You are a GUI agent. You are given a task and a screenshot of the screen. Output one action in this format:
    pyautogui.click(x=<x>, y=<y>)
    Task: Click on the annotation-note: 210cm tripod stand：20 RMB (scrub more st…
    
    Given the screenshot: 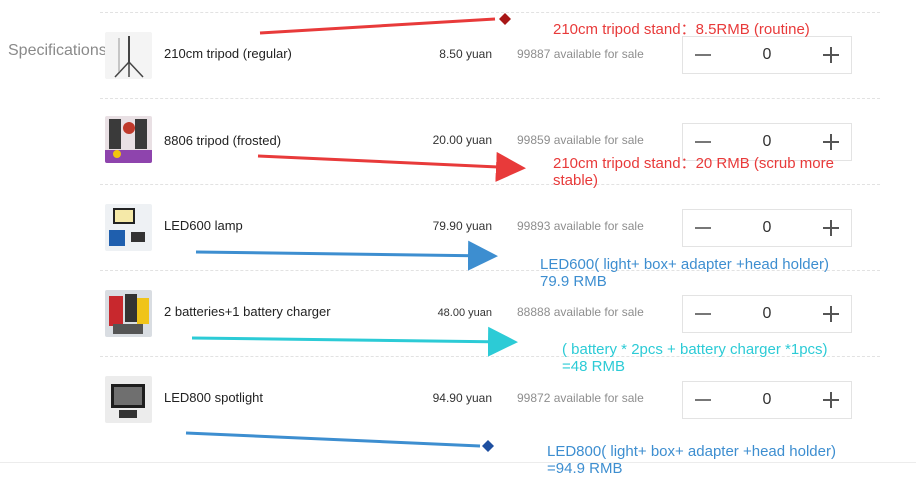 What is the action you would take?
    pyautogui.click(x=693, y=172)
    